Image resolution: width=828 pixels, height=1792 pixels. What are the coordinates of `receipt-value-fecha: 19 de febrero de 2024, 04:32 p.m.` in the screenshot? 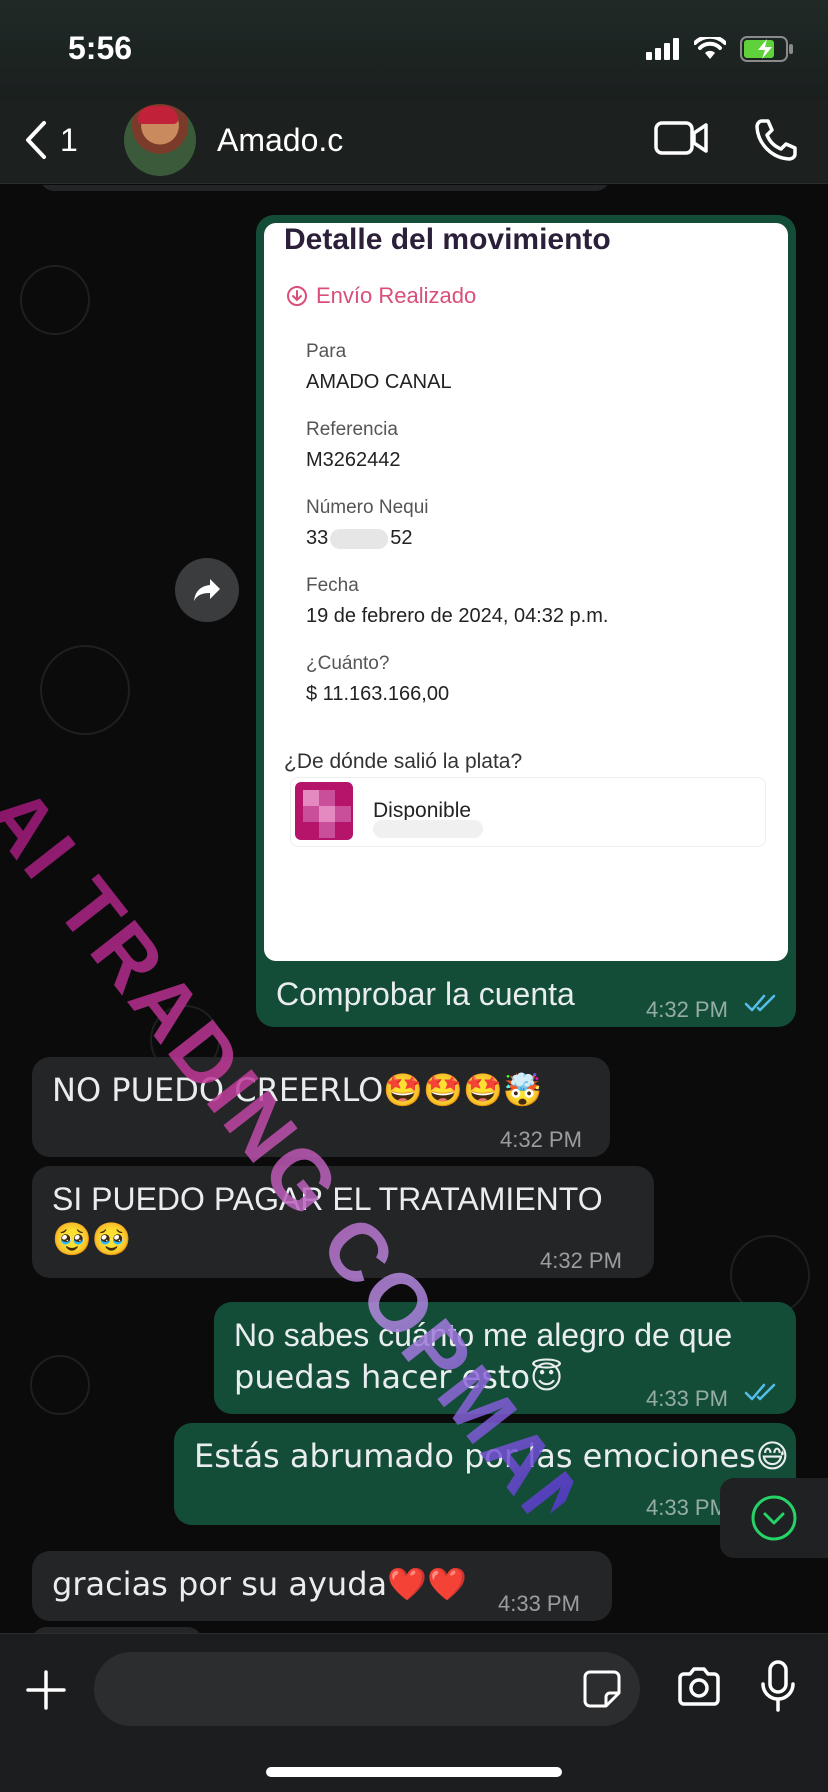 It's located at (457, 616).